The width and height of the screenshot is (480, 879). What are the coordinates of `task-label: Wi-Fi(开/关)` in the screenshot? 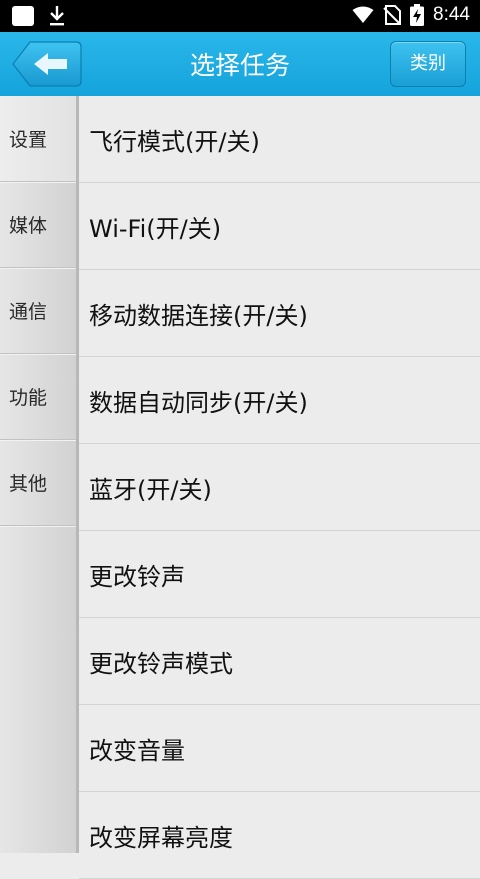 It's located at (155, 228).